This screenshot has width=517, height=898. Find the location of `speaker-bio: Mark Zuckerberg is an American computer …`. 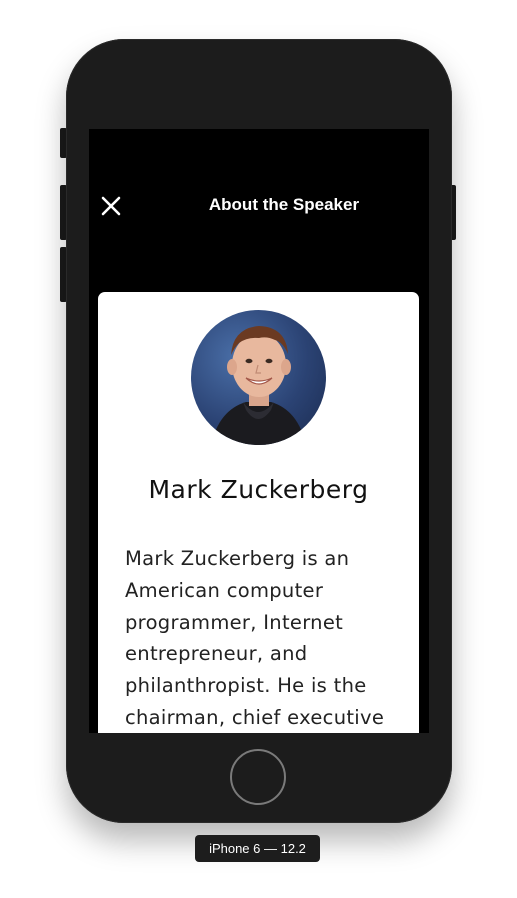

speaker-bio: Mark Zuckerberg is an American computer … is located at coordinates (255, 638).